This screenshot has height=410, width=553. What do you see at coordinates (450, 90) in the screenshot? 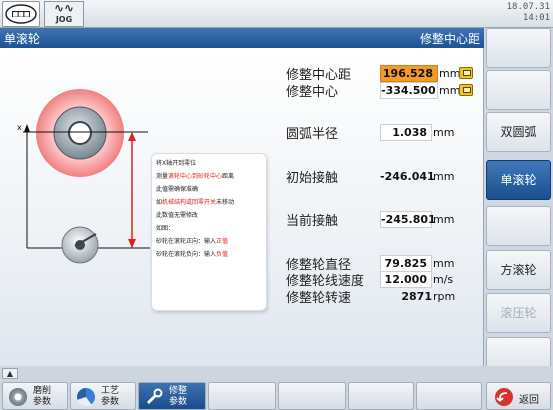
I see `dress-center-unit: mm` at bounding box center [450, 90].